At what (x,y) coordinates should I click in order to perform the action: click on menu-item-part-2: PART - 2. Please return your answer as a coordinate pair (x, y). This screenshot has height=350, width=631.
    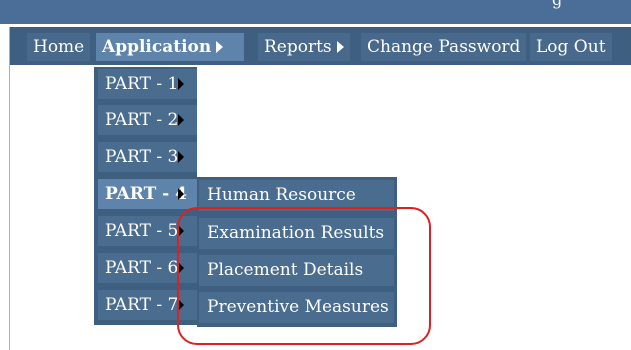
    Looking at the image, I should click on (147, 120).